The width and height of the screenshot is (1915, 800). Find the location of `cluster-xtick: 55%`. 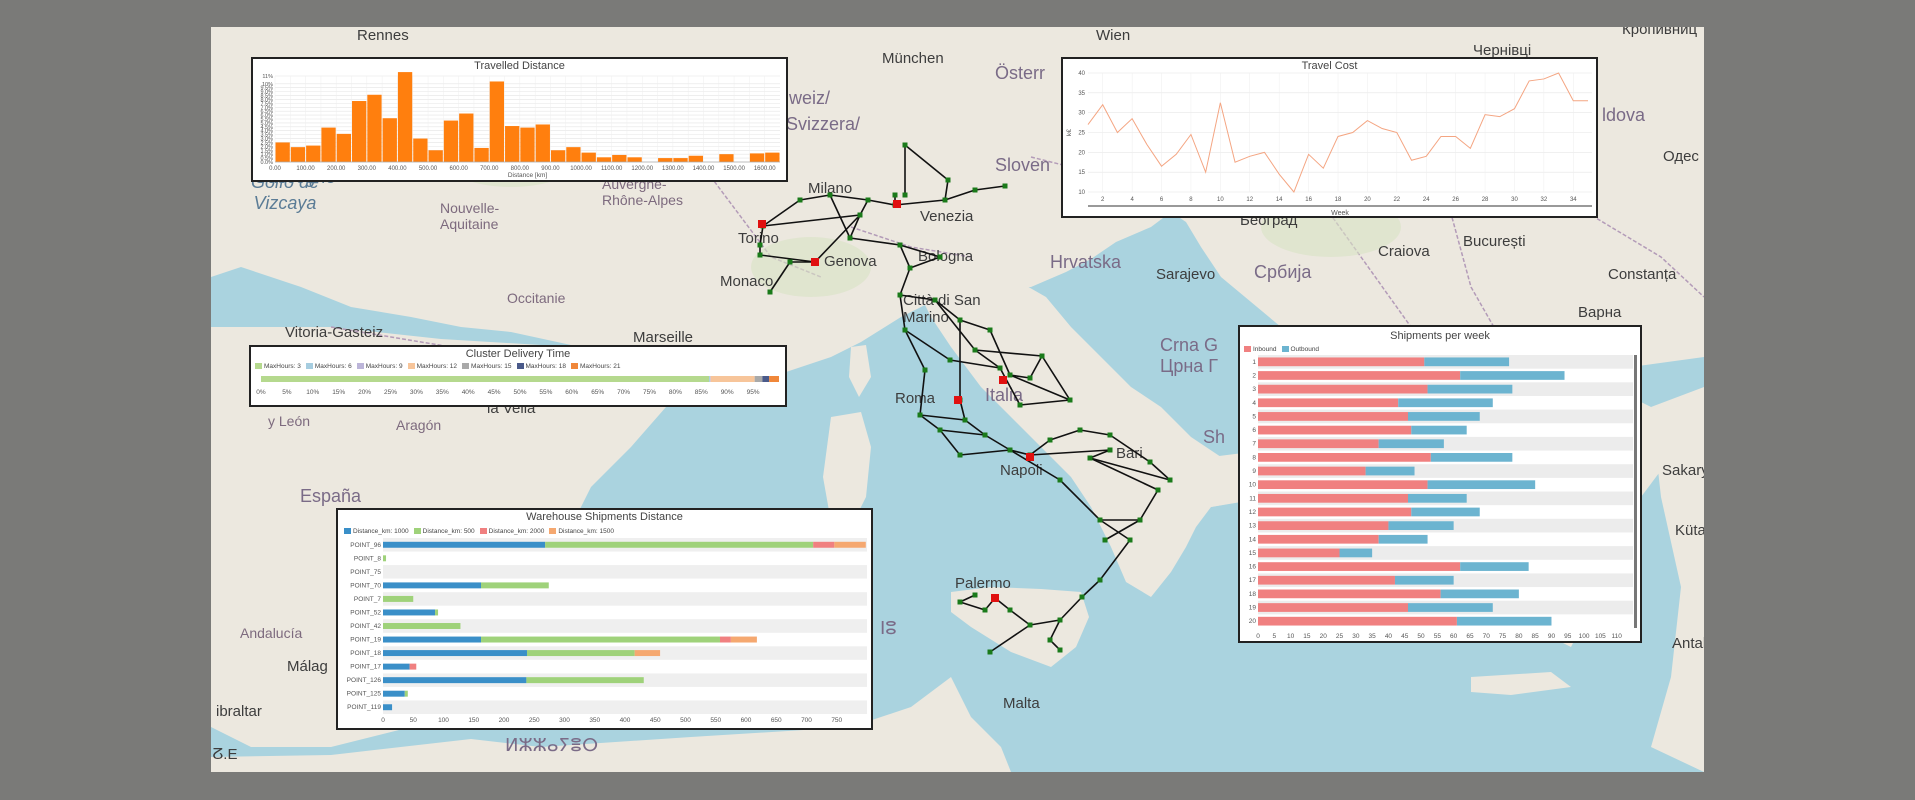

cluster-xtick: 55% is located at coordinates (545, 392).